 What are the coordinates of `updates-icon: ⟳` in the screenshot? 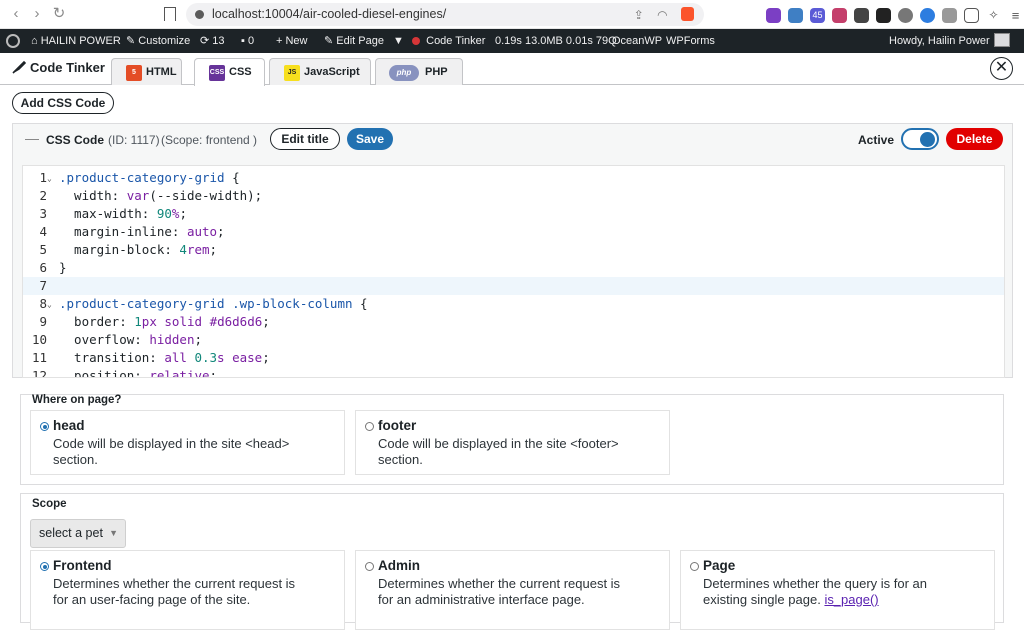 It's located at (206, 41).